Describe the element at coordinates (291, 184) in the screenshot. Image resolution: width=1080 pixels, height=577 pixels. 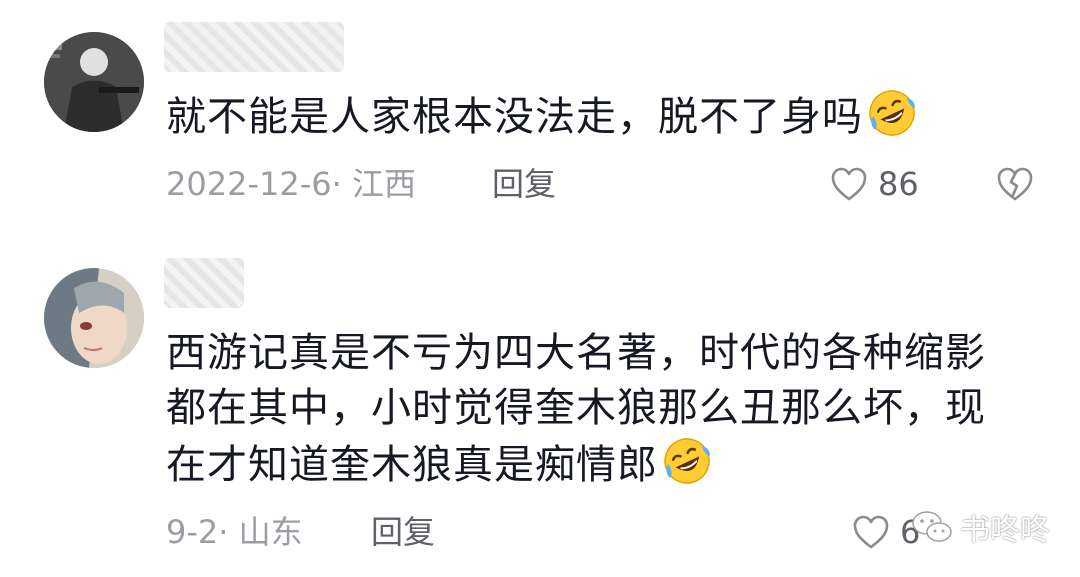
I see `comment-date-location: 2022-12-6· 江西` at that location.